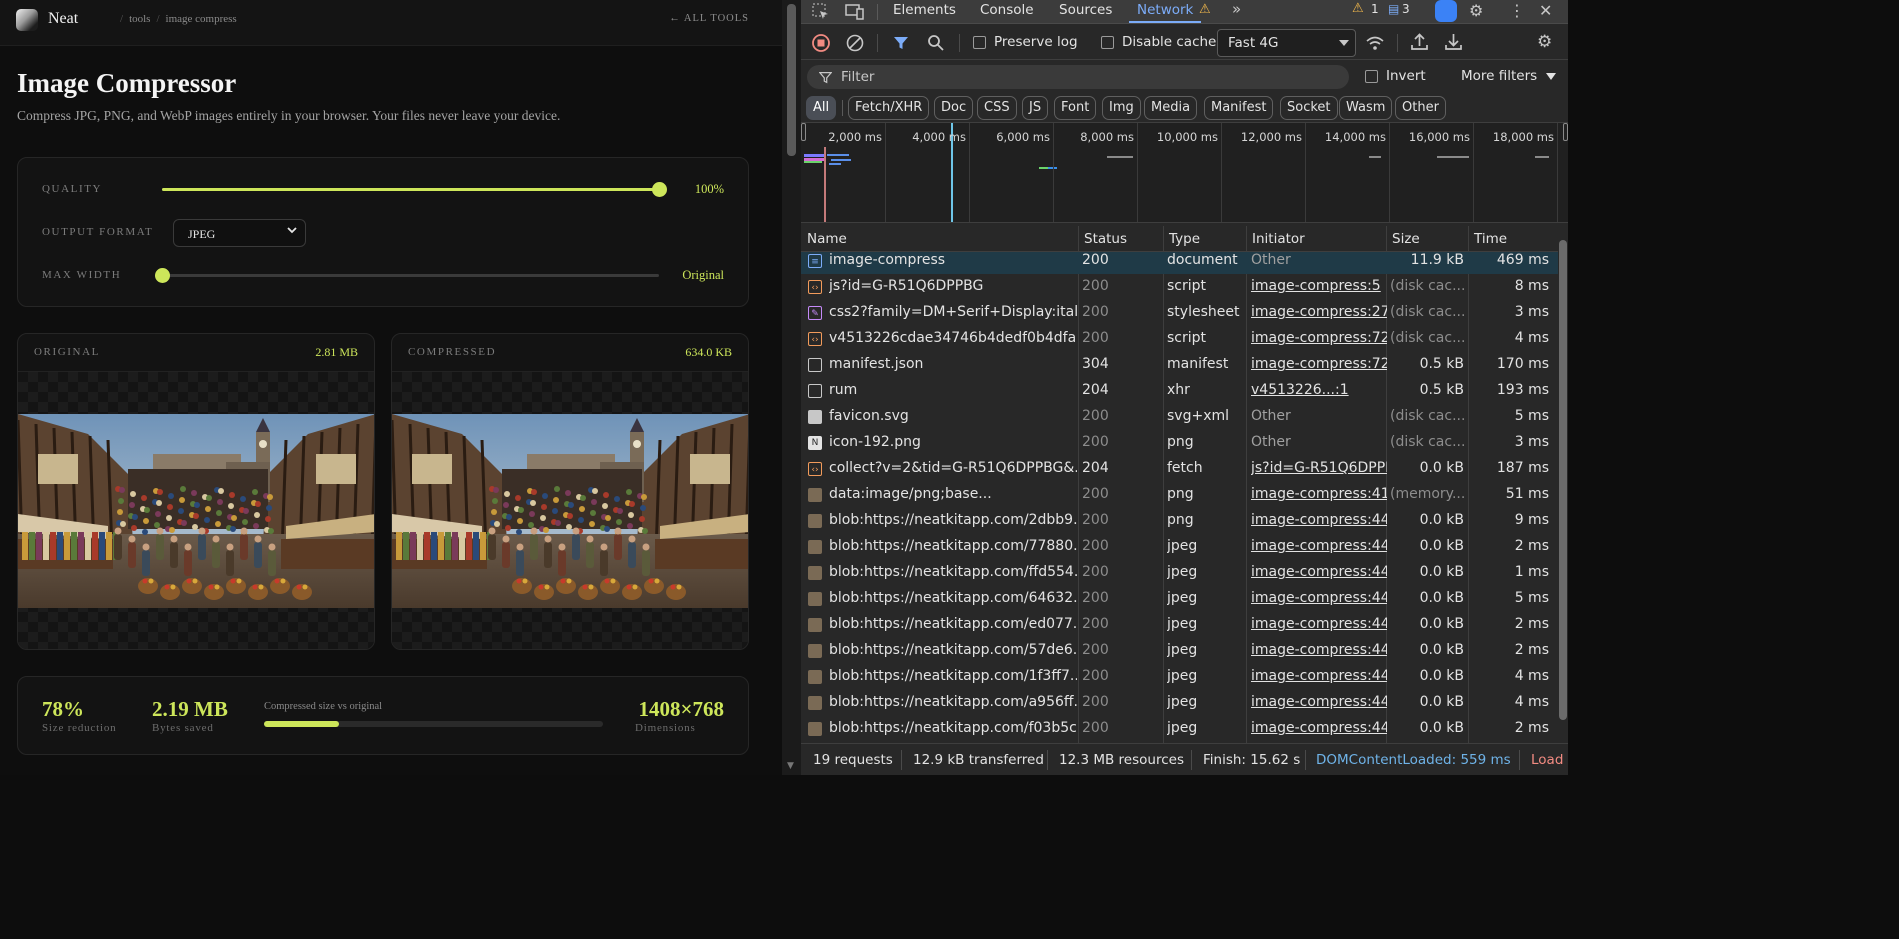 The height and width of the screenshot is (939, 1899). What do you see at coordinates (407, 275) in the screenshot?
I see `max-width-slider` at bounding box center [407, 275].